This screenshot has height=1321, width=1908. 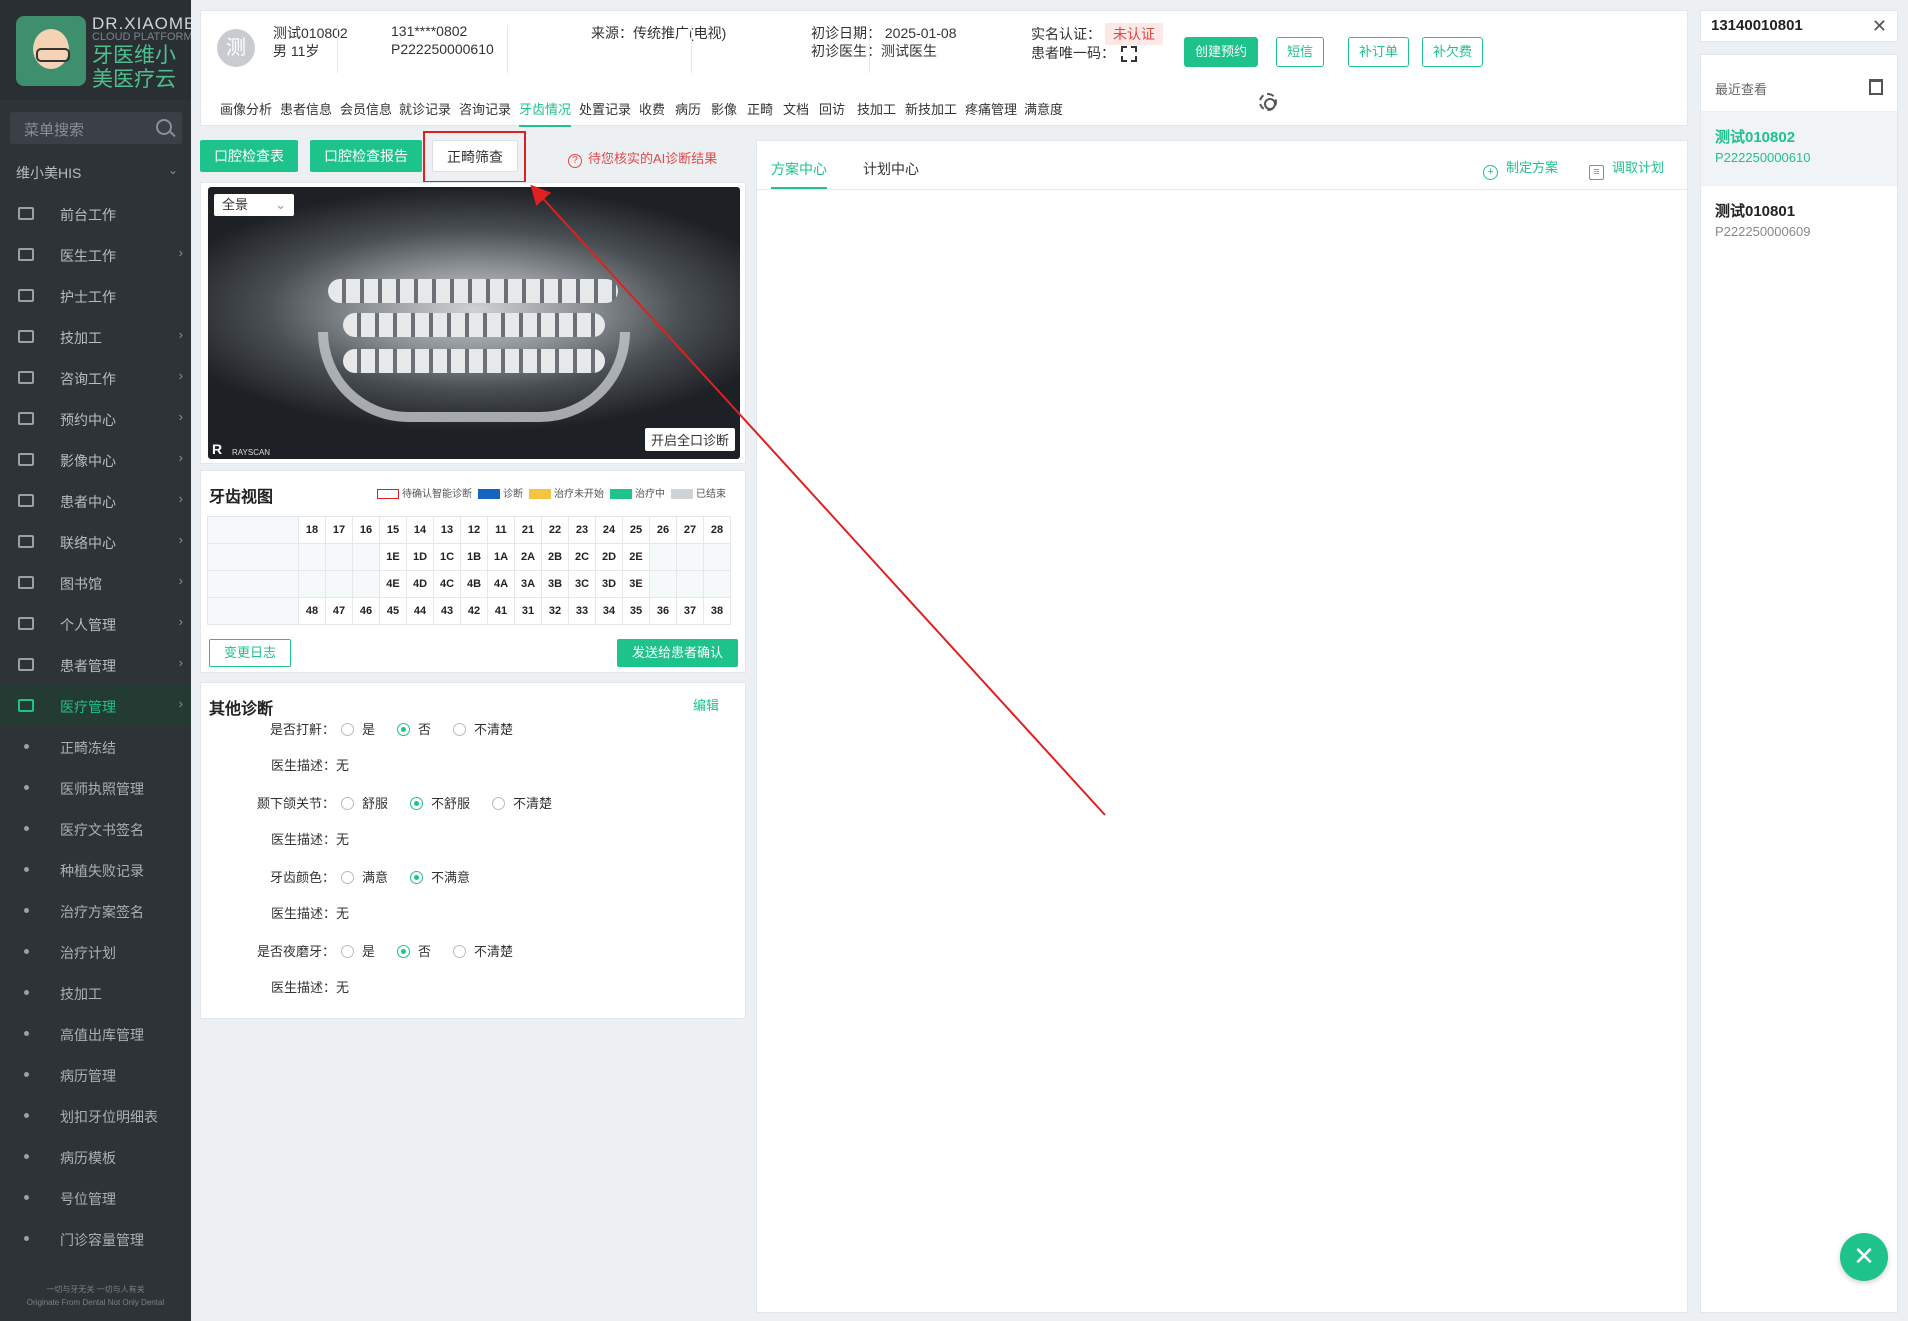 What do you see at coordinates (609, 530) in the screenshot?
I see `tooth-cell: 24` at bounding box center [609, 530].